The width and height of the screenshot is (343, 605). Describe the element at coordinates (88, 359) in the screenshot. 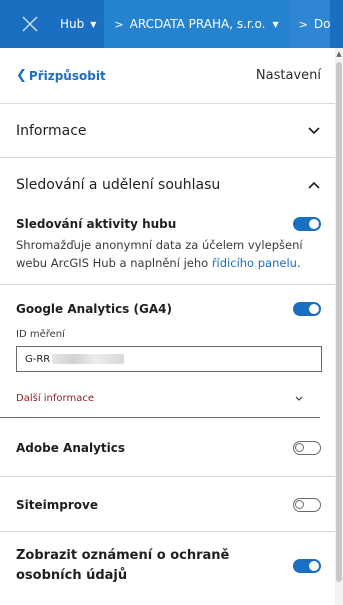

I see `redacted-value` at that location.